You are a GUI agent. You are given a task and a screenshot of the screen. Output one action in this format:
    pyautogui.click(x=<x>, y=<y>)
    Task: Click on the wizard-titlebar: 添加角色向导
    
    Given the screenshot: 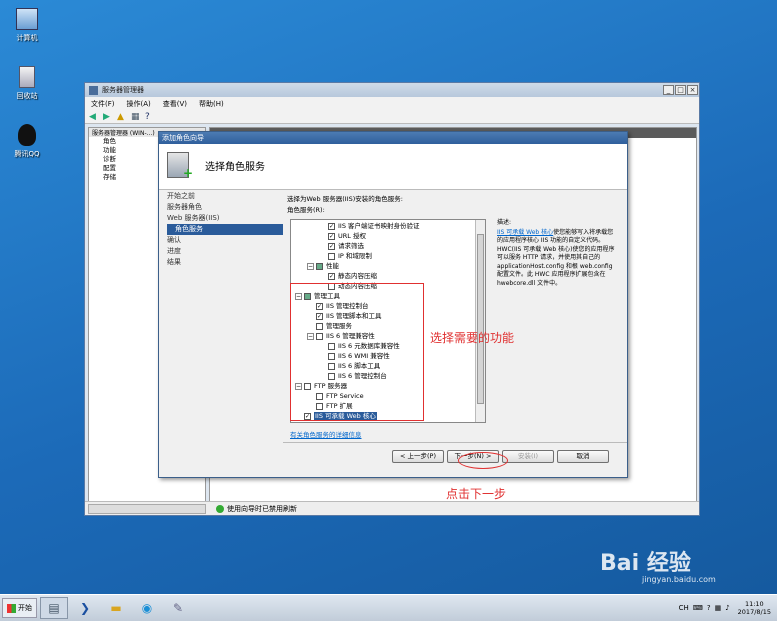 What is the action you would take?
    pyautogui.click(x=393, y=138)
    